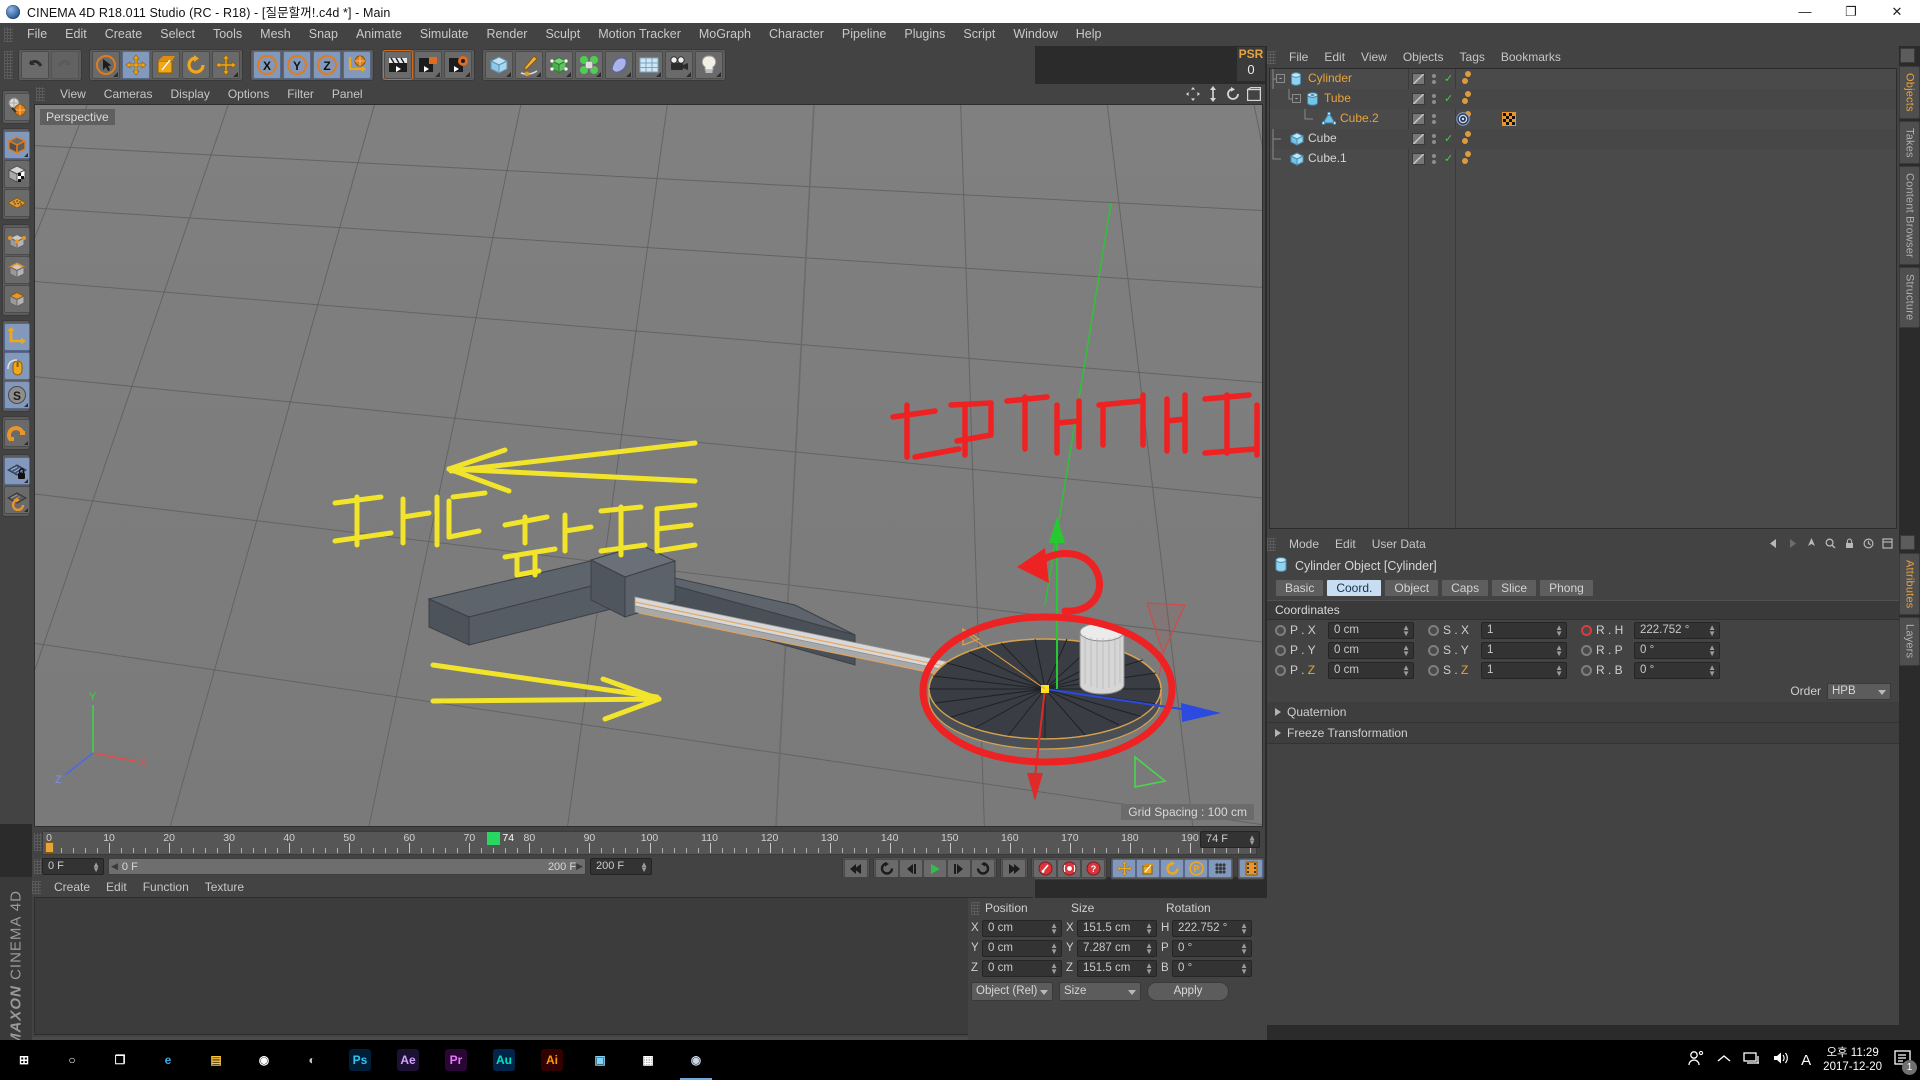 The height and width of the screenshot is (1080, 1920). I want to click on timeline-key-marker, so click(49, 847).